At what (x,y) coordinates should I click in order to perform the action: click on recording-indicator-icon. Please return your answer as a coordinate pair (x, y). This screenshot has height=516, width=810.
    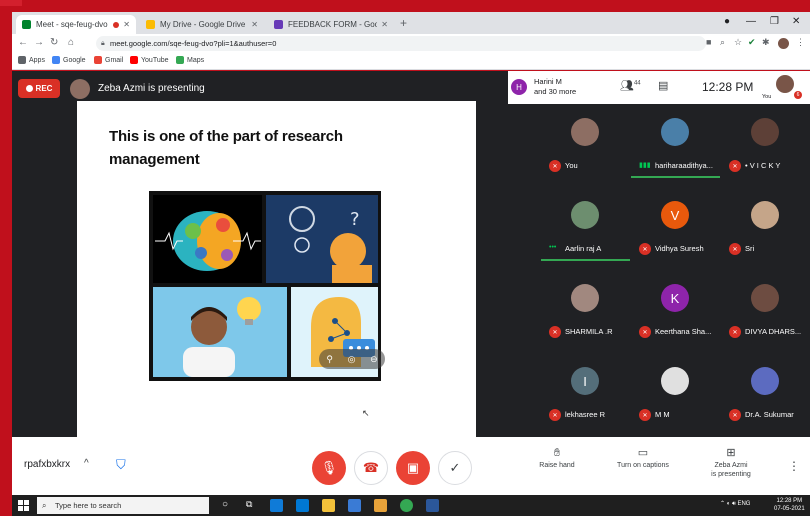
    Looking at the image, I should click on (116, 24).